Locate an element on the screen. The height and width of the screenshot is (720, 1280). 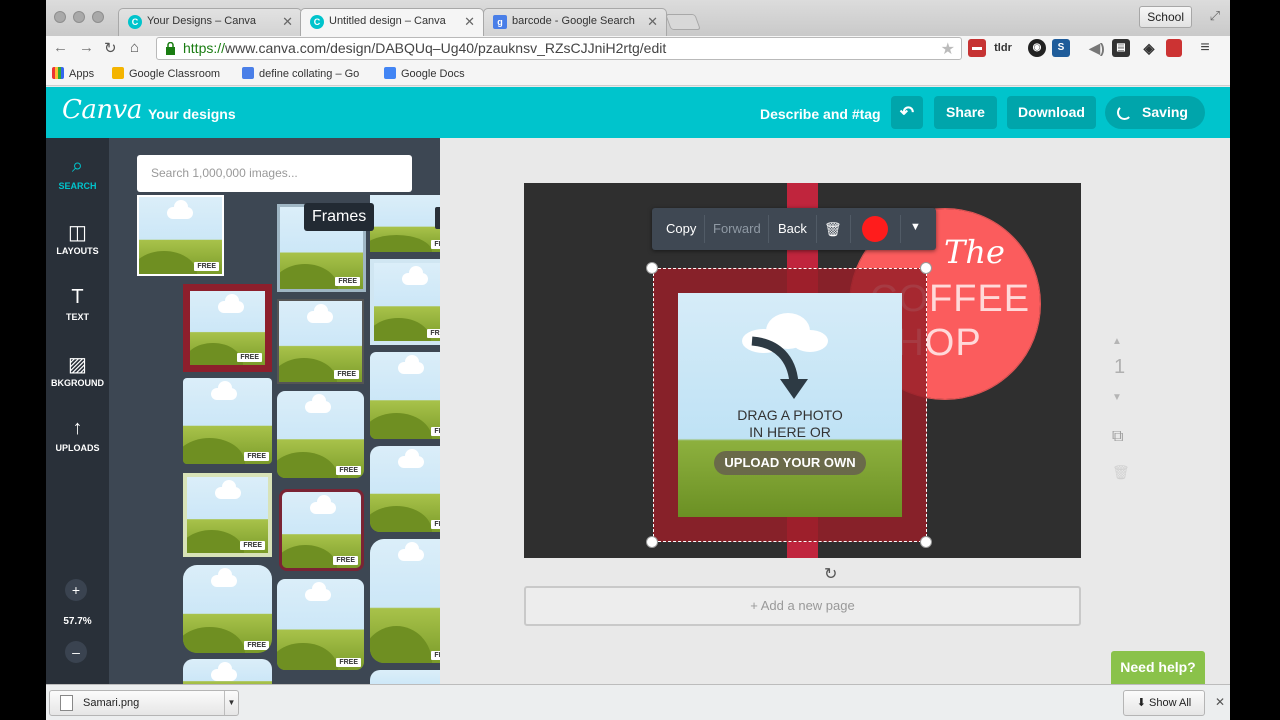
resize-handle-top-right is located at coordinates (926, 268).